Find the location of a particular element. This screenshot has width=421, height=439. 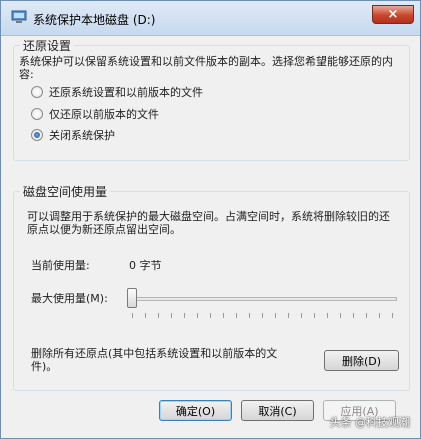

close-icon: × is located at coordinates (393, 14).